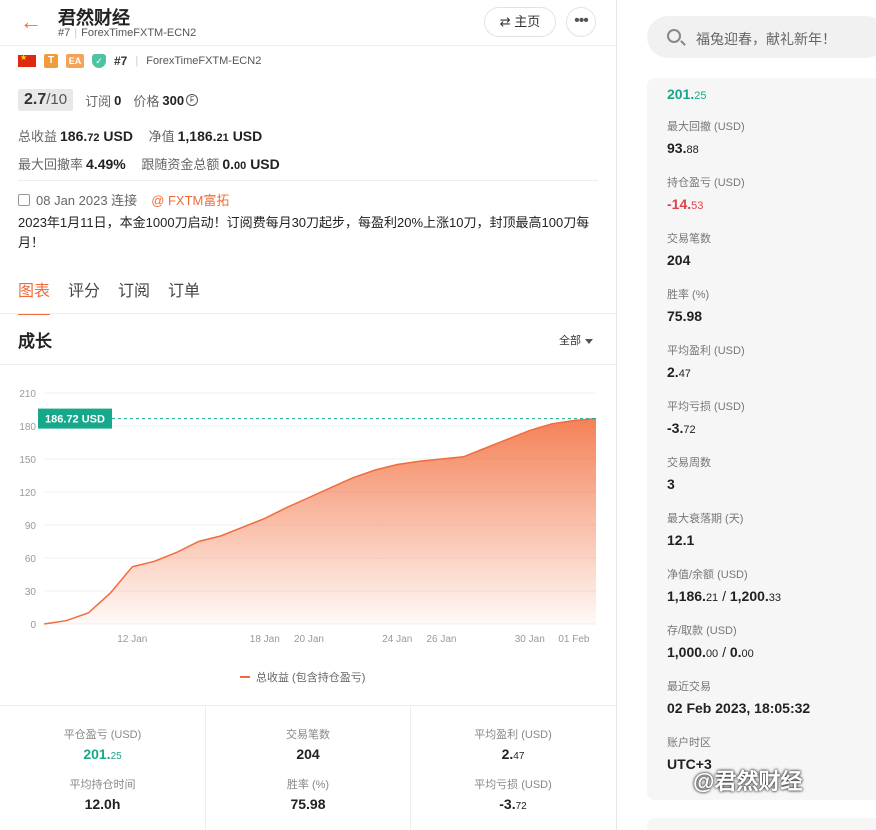 This screenshot has height=830, width=876. What do you see at coordinates (441, 639) in the screenshot?
I see `x-tick-label: 26 Jan` at bounding box center [441, 639].